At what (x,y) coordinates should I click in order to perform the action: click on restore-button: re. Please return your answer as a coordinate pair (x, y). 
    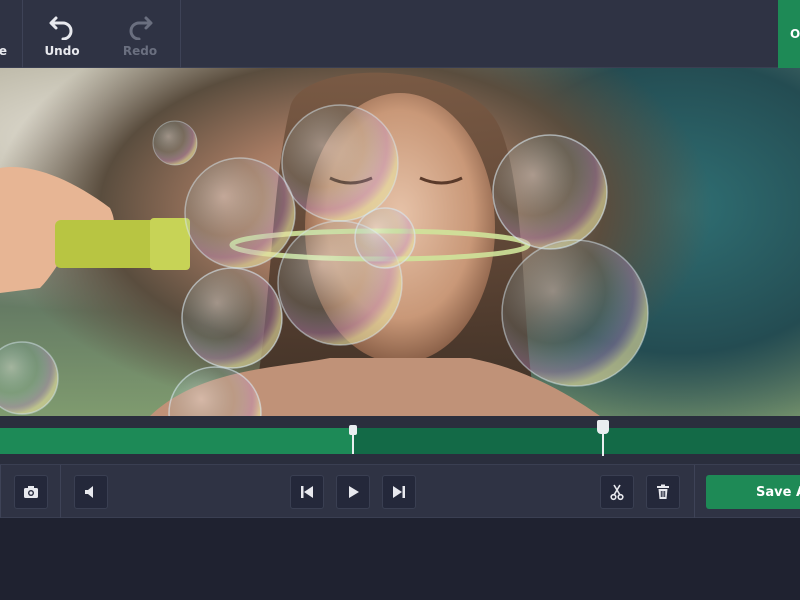
    Looking at the image, I should click on (10, 34).